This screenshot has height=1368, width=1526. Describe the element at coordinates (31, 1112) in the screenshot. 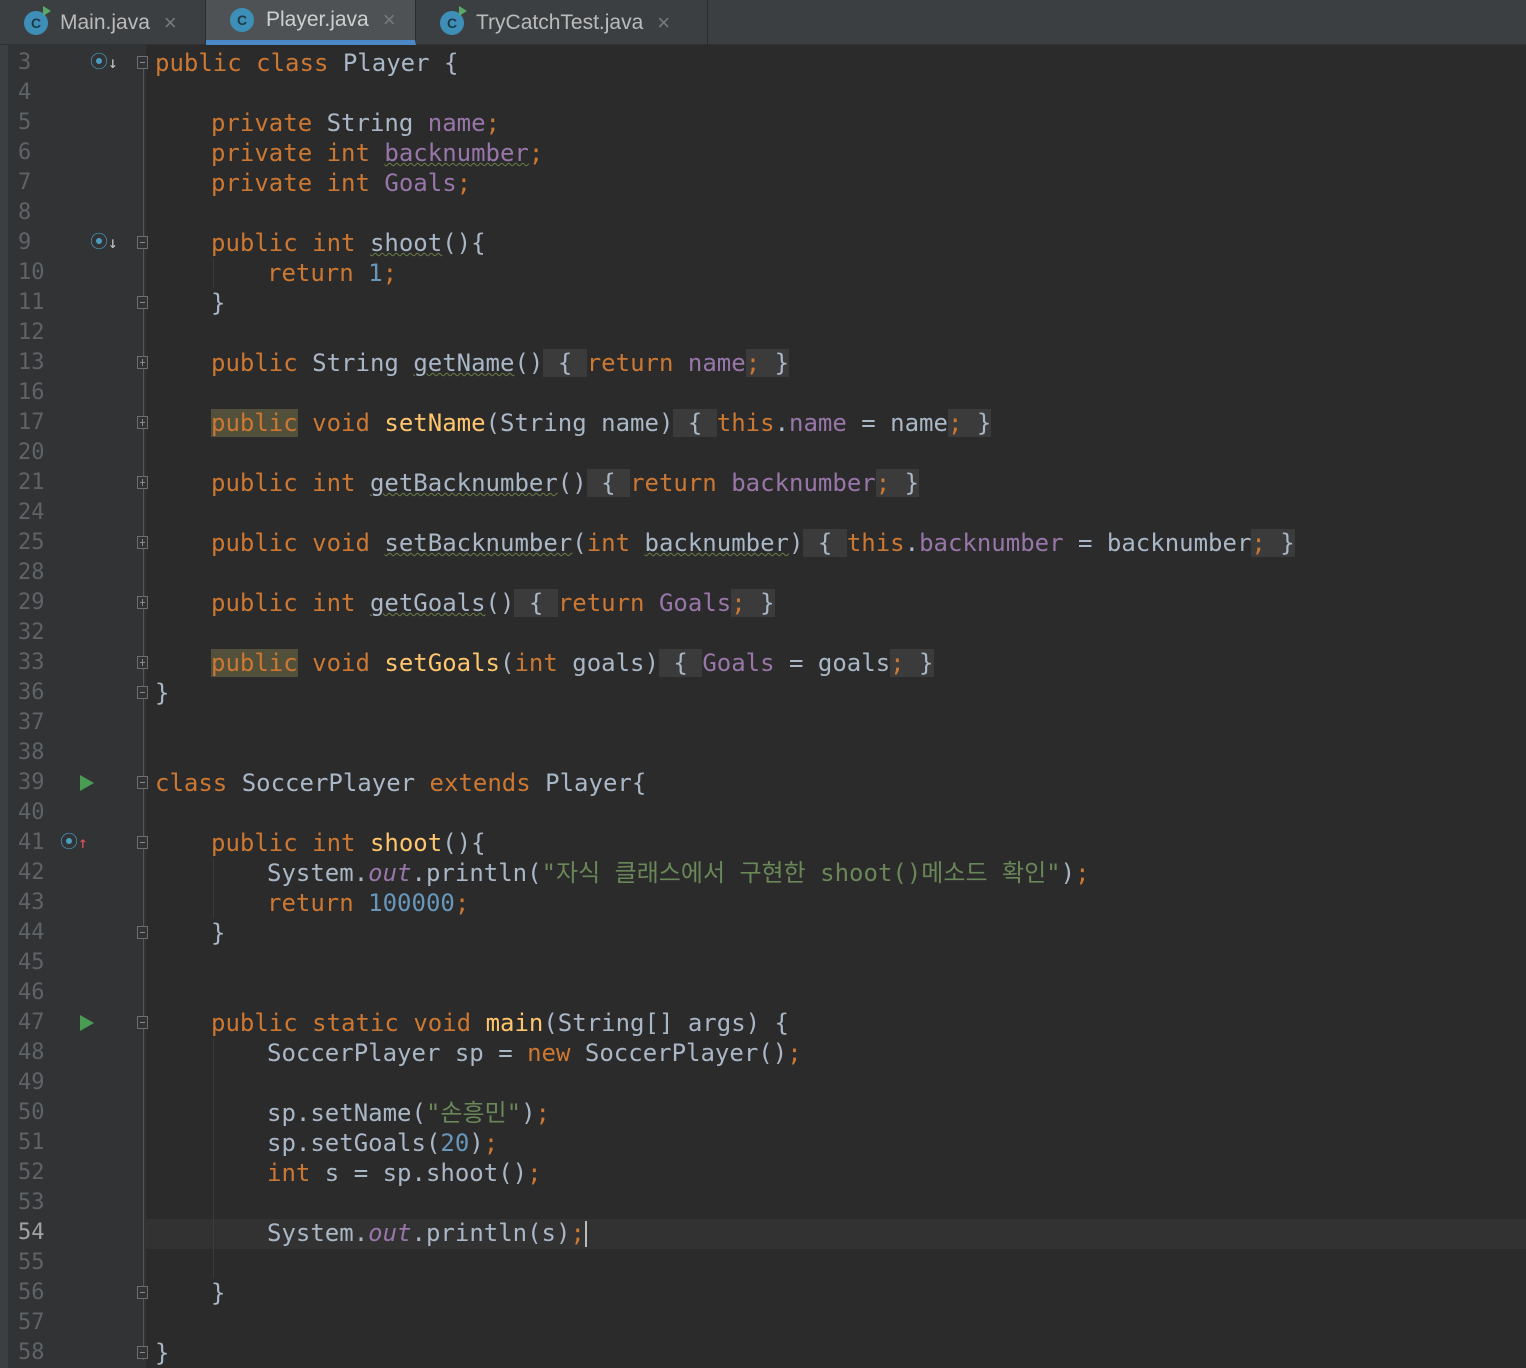

I see `line-number: 50` at that location.